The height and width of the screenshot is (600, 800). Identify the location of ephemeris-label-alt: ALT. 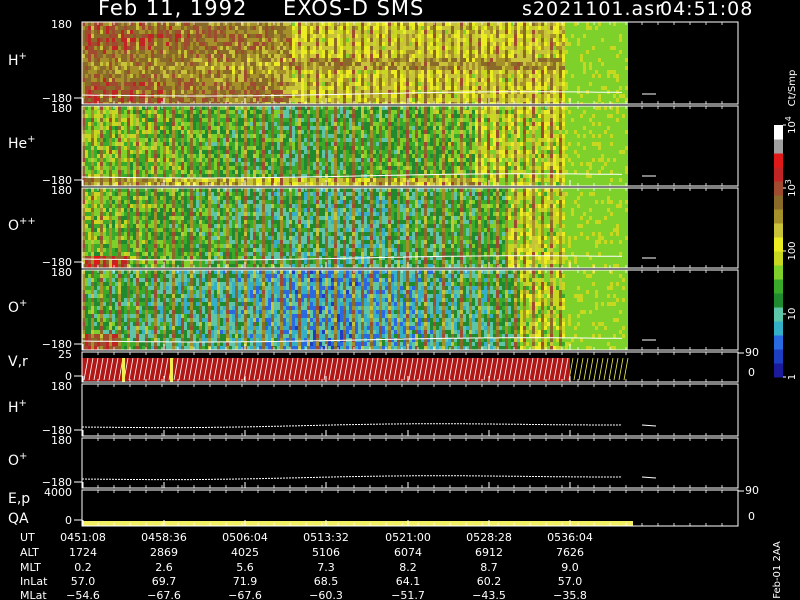
(29, 552).